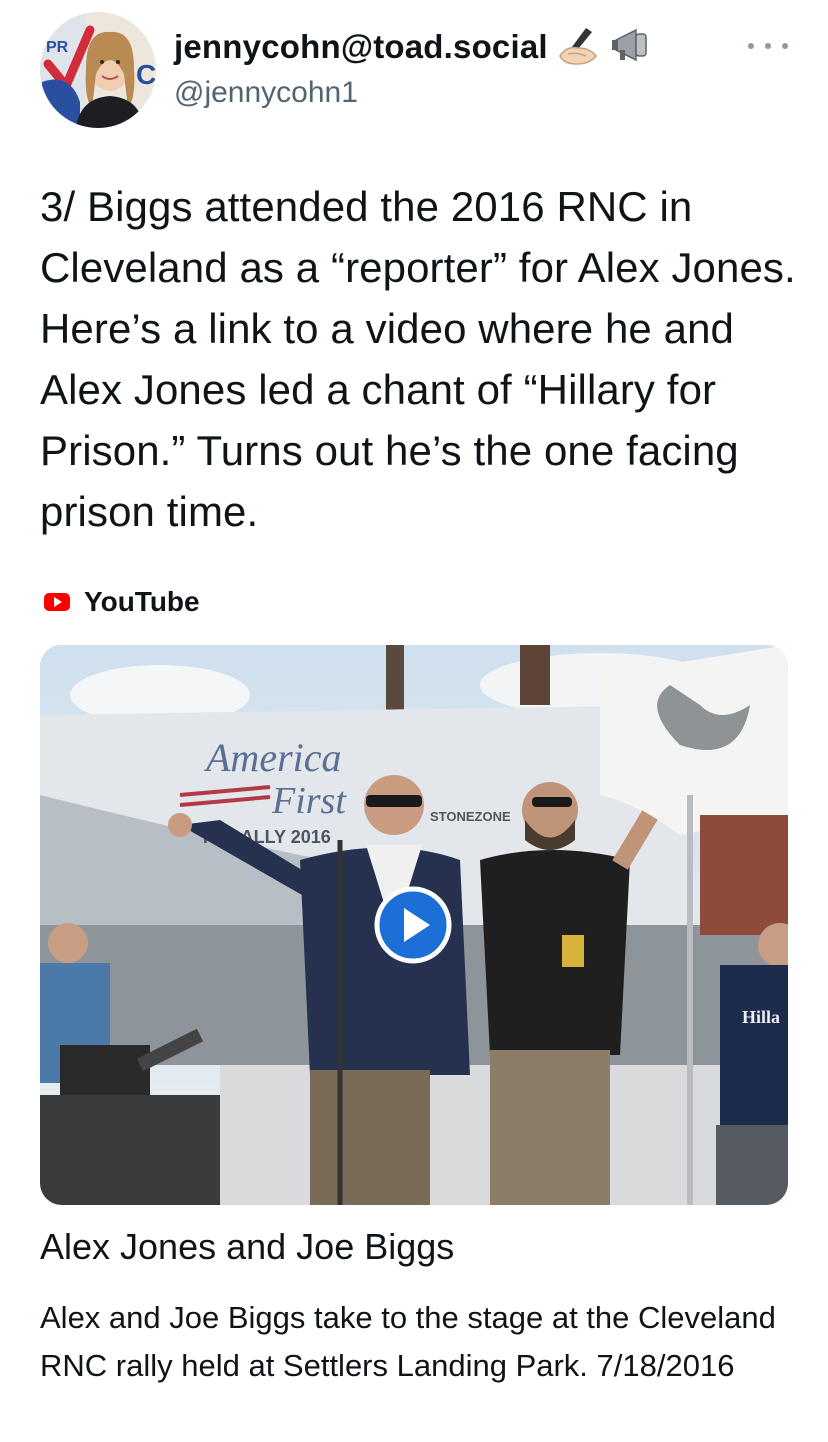 The image size is (828, 1442). I want to click on author-handle: @jennycohn1, so click(266, 93).